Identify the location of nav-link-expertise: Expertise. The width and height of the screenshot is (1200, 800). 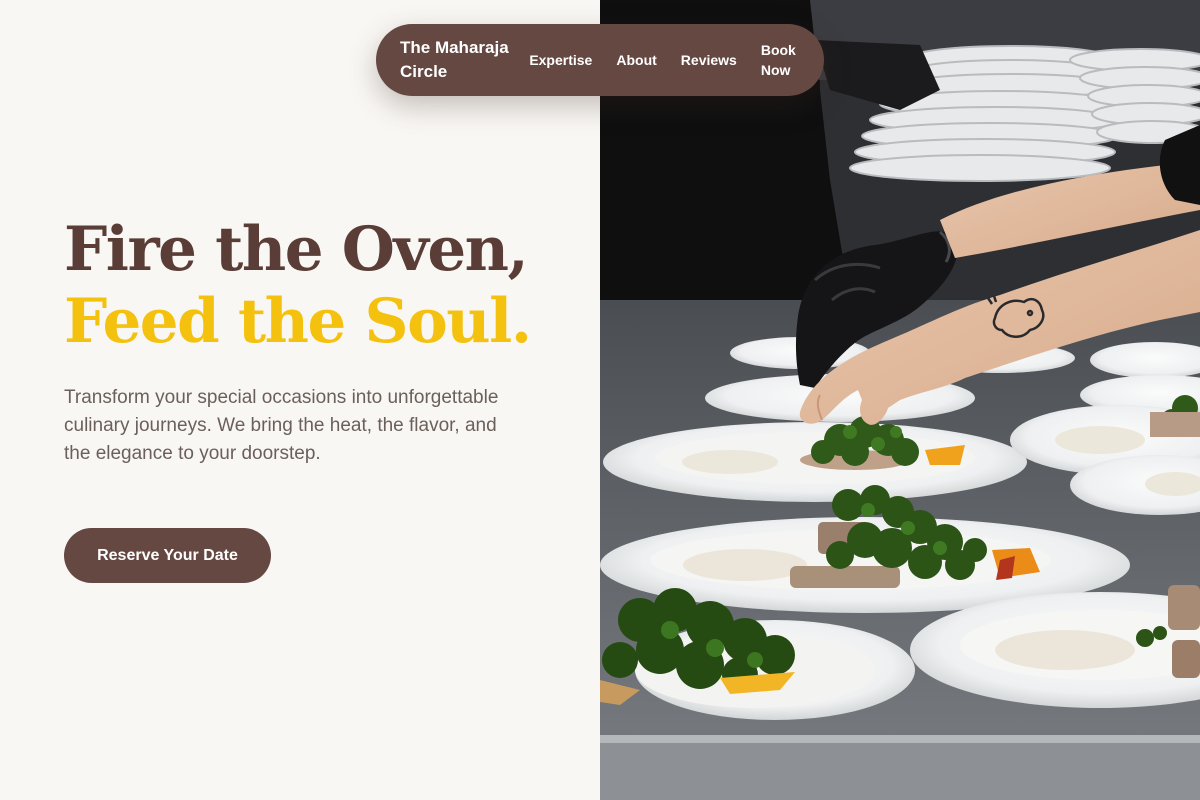
(560, 60).